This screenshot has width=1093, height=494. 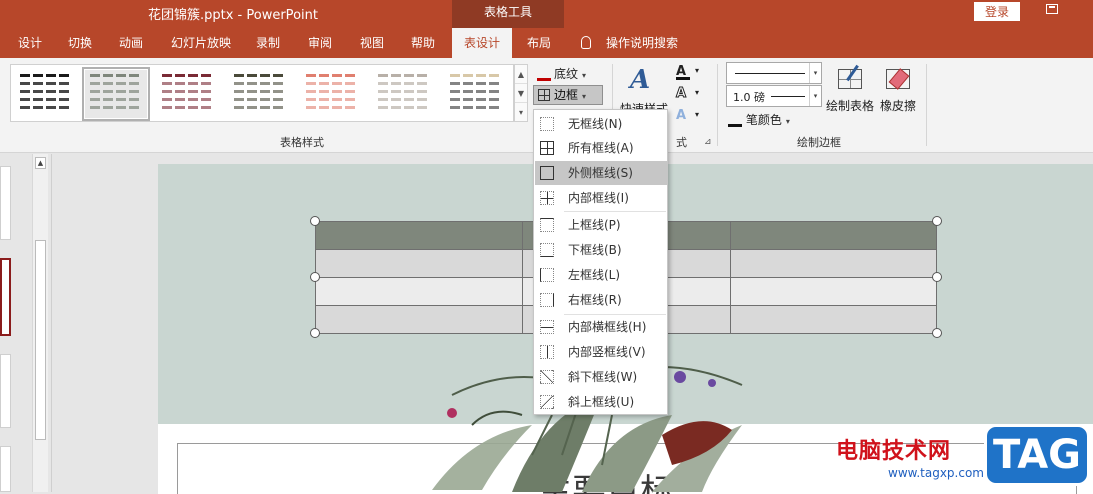 What do you see at coordinates (681, 115) in the screenshot?
I see `text-effects-icon: A` at bounding box center [681, 115].